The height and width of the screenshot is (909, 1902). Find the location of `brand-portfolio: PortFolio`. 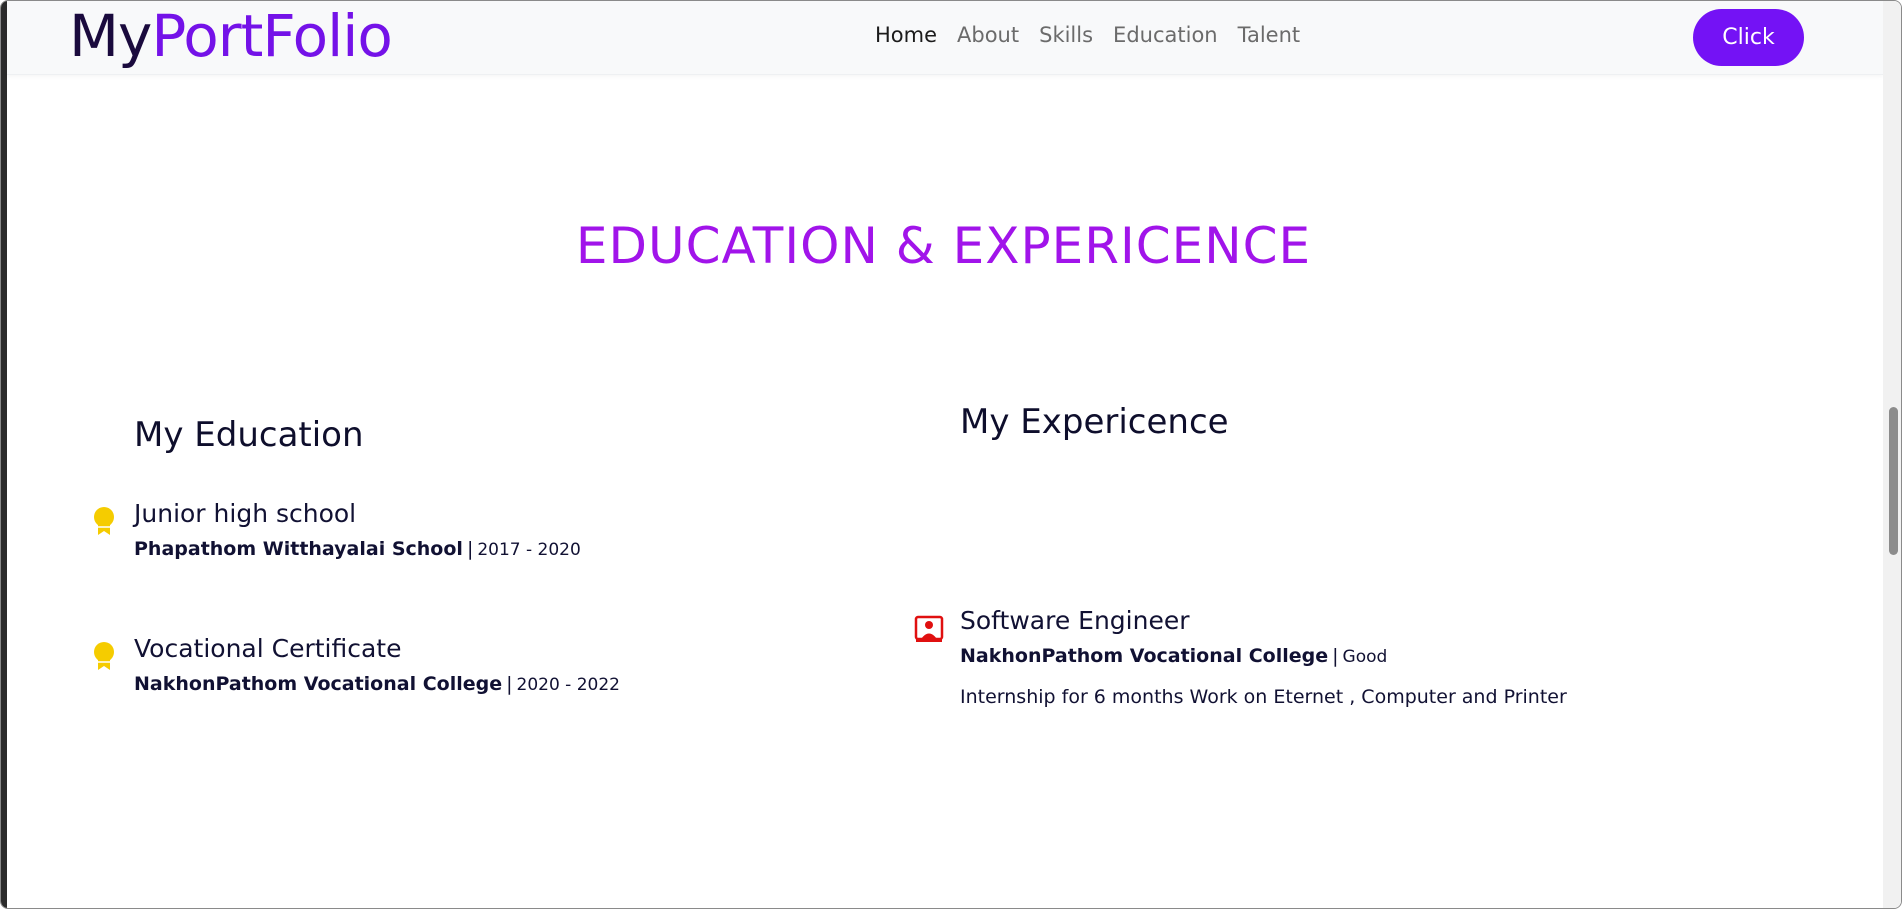

brand-portfolio: PortFolio is located at coordinates (271, 36).